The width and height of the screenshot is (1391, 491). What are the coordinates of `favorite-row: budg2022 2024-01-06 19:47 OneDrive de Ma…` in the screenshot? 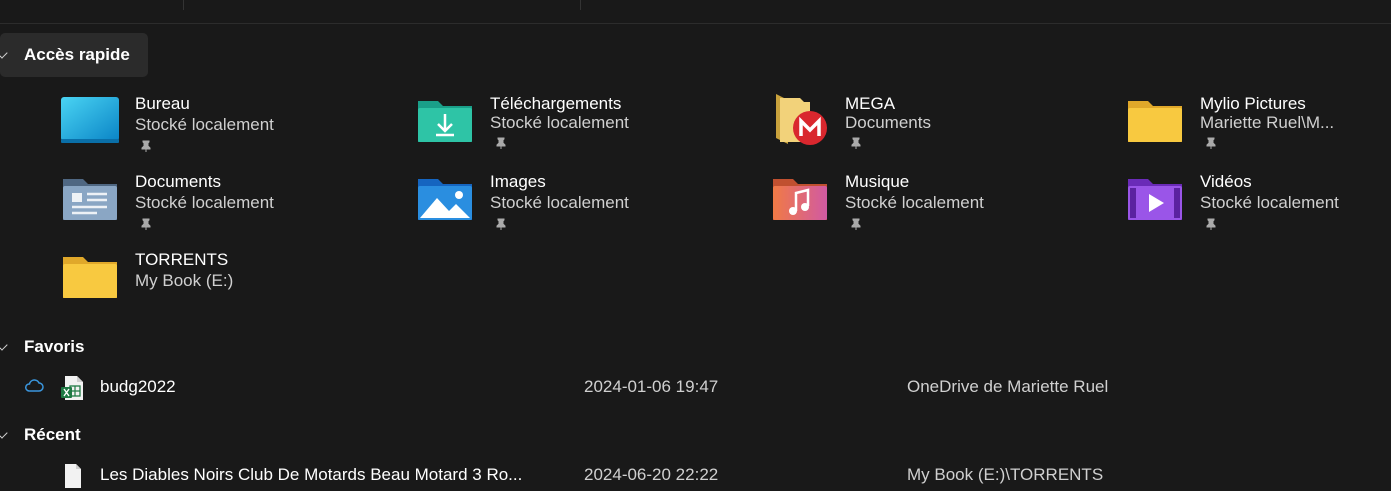 It's located at (695, 387).